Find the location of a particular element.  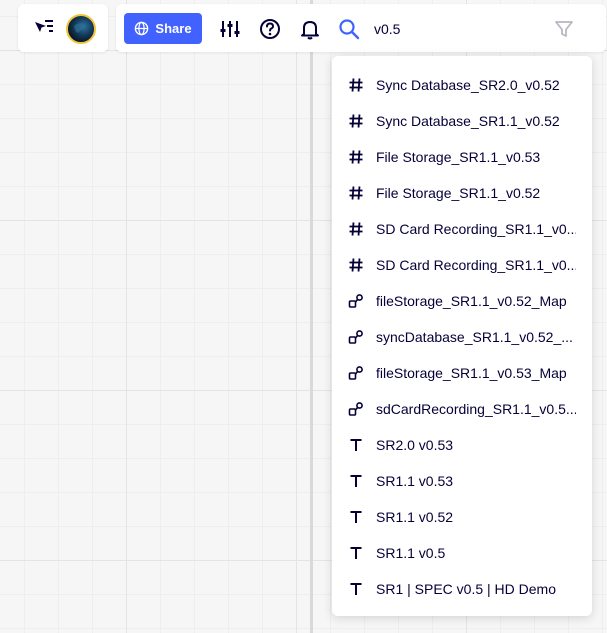

search-result-item: SR1 | SPEC v0.5 | HD Demo is located at coordinates (462, 589).